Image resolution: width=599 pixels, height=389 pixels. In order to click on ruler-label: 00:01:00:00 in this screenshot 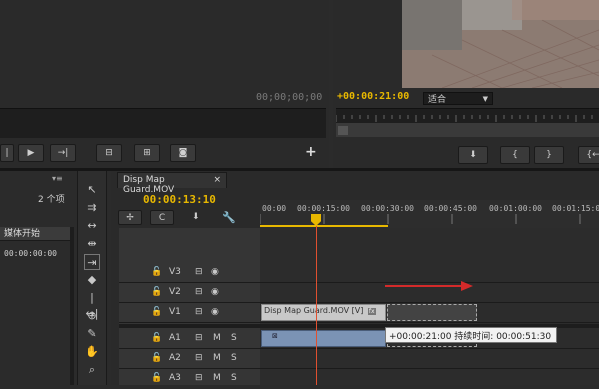, I will do `click(515, 208)`.